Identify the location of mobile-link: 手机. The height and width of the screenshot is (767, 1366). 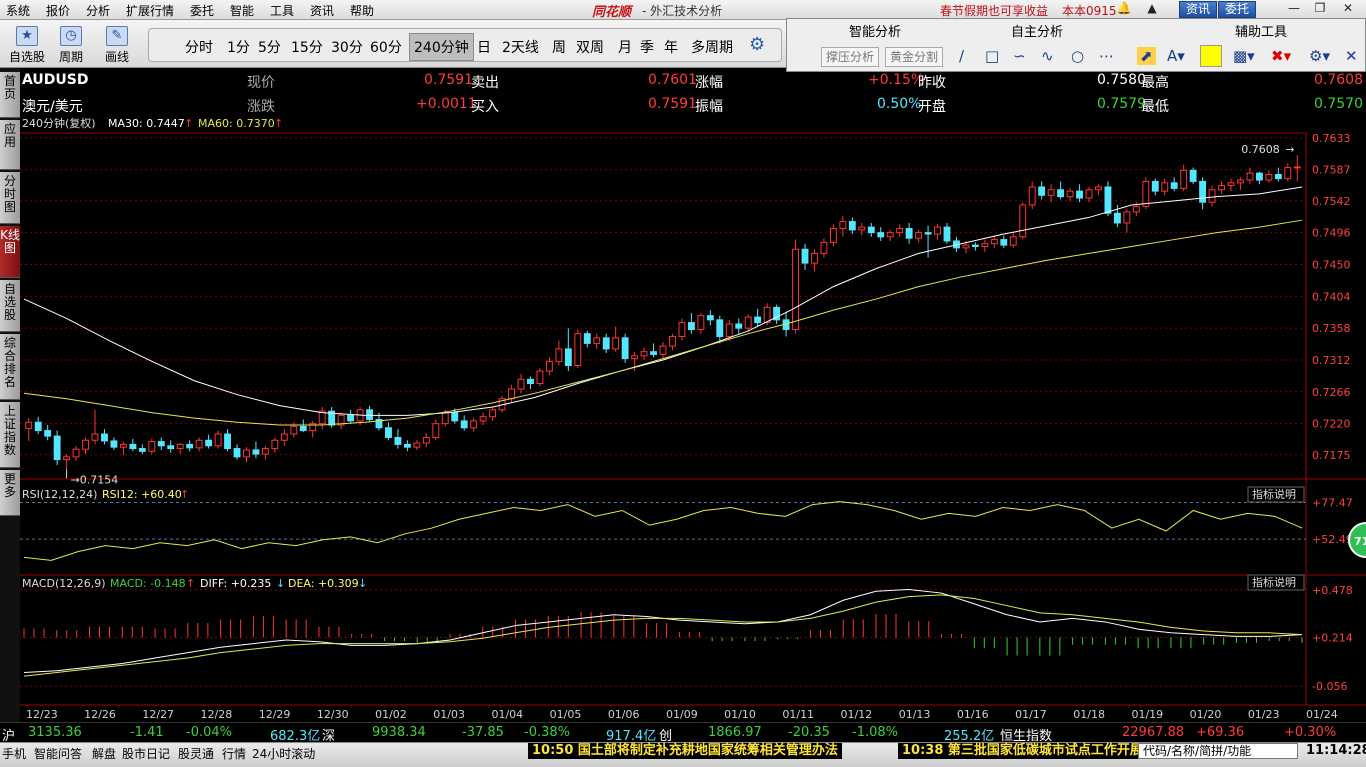
(14, 753).